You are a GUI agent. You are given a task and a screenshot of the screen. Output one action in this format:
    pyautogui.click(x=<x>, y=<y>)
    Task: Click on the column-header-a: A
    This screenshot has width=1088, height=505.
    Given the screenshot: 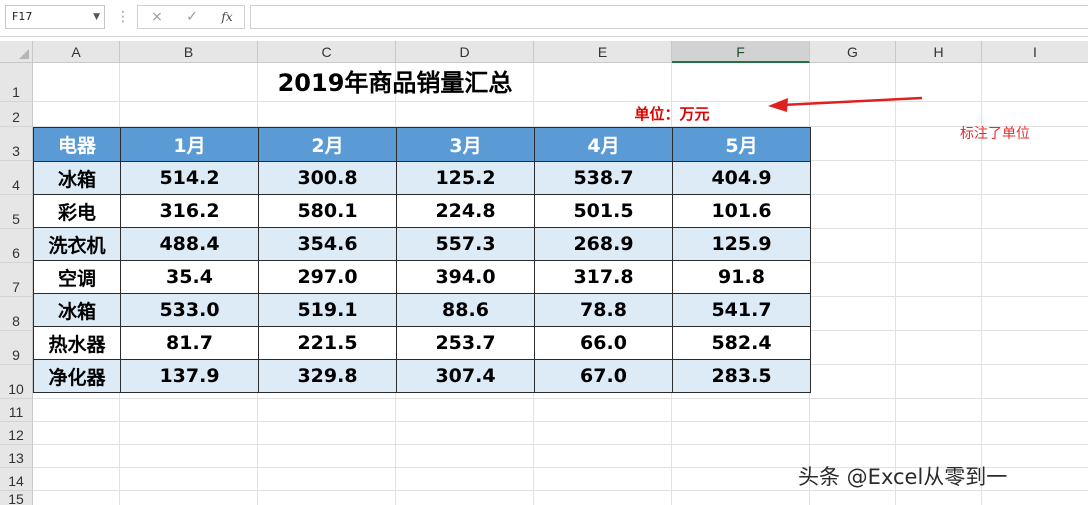 What is the action you would take?
    pyautogui.click(x=76, y=52)
    